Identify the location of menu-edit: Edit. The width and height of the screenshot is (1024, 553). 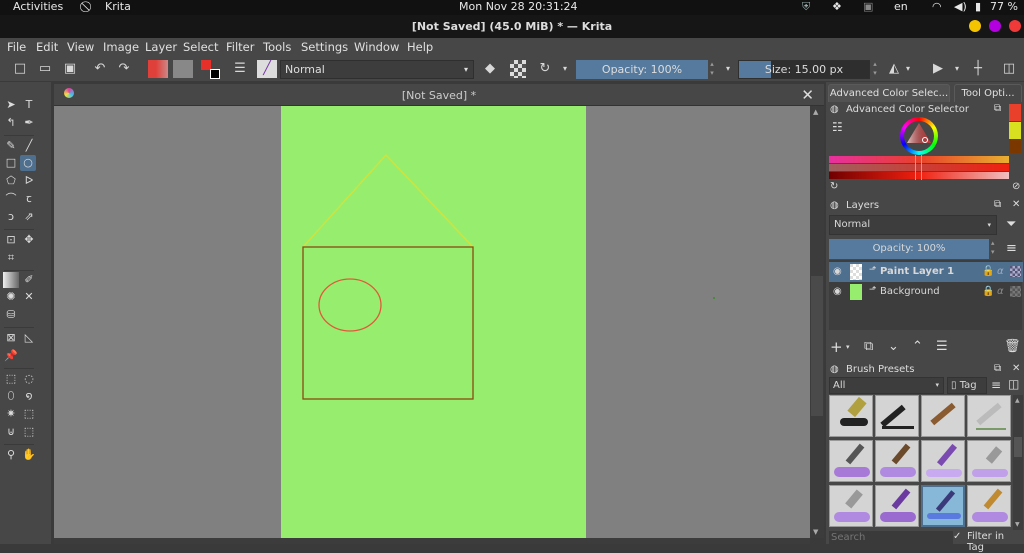
(47, 47).